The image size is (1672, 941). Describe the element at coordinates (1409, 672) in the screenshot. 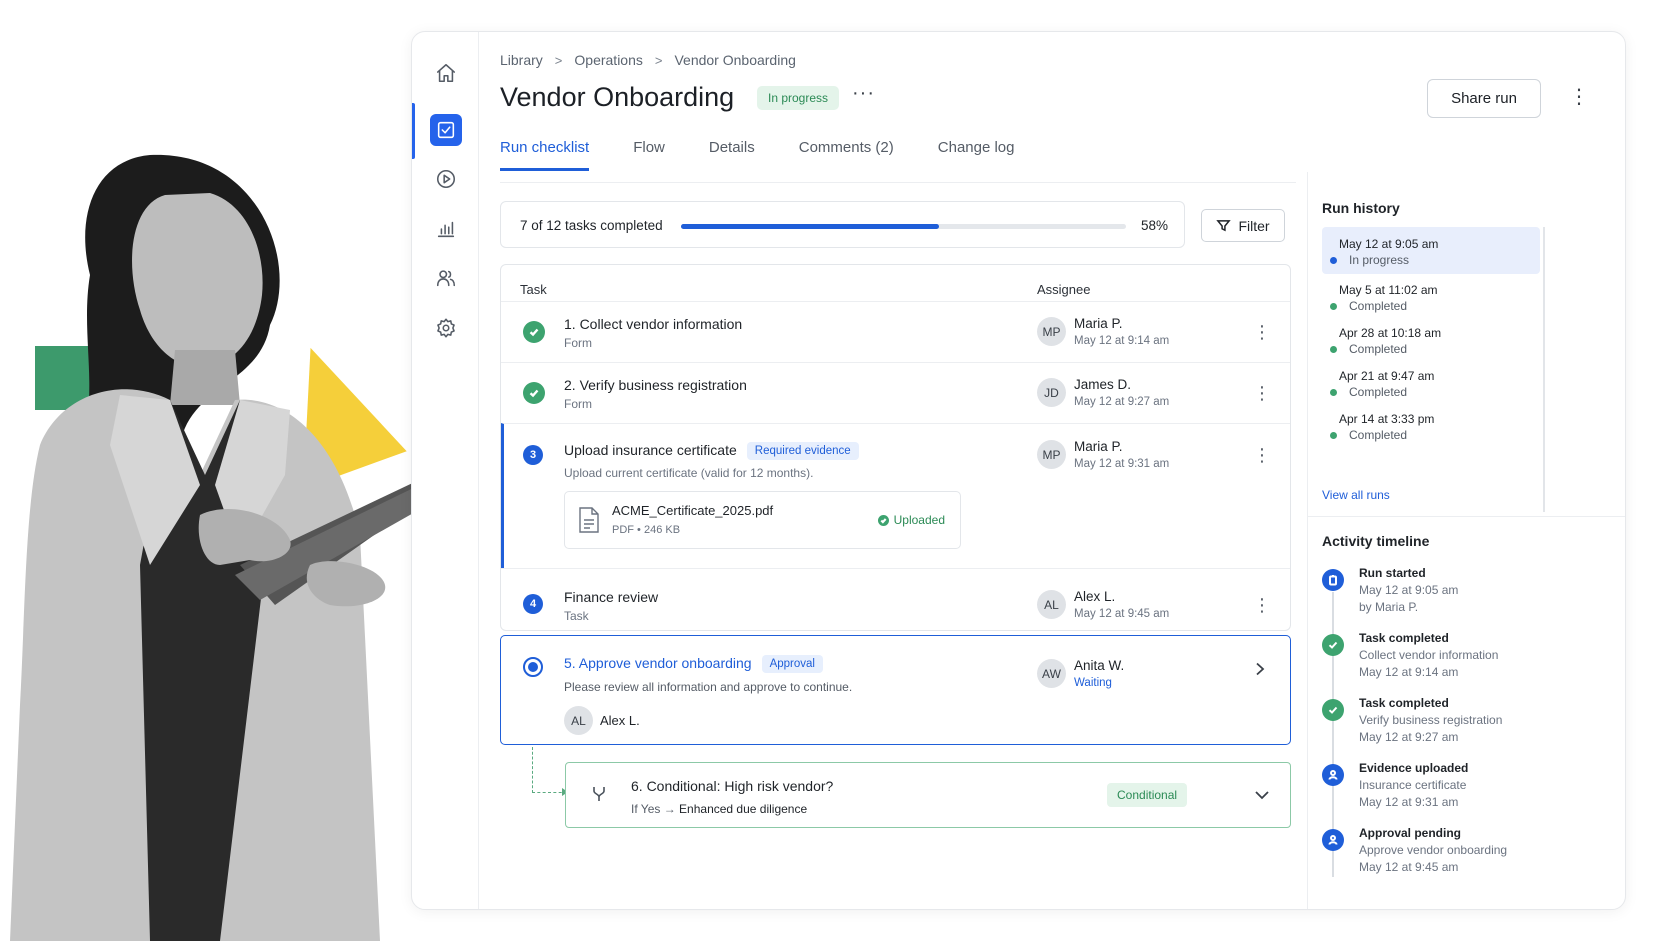

I see `timeline-detail: May 12 at 9:14 am` at that location.